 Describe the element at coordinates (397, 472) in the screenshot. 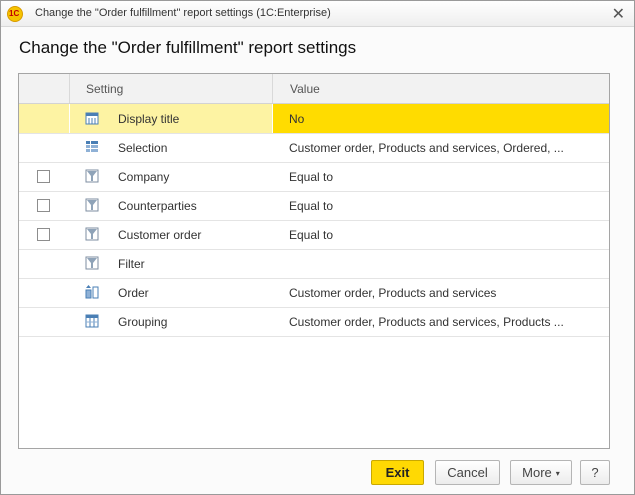

I see `exit-button: Exit` at that location.